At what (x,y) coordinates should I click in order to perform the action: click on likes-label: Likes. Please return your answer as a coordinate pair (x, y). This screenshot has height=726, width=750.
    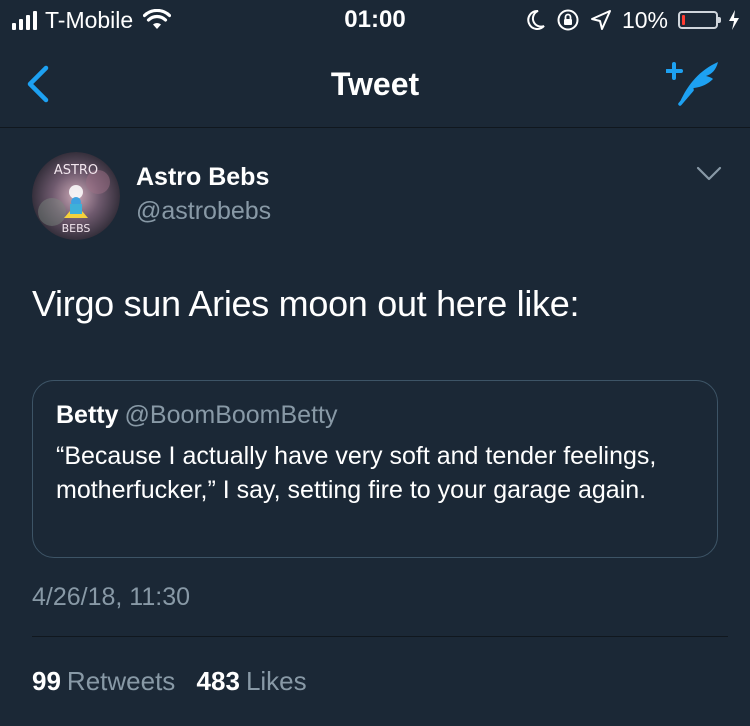
    Looking at the image, I should click on (276, 681).